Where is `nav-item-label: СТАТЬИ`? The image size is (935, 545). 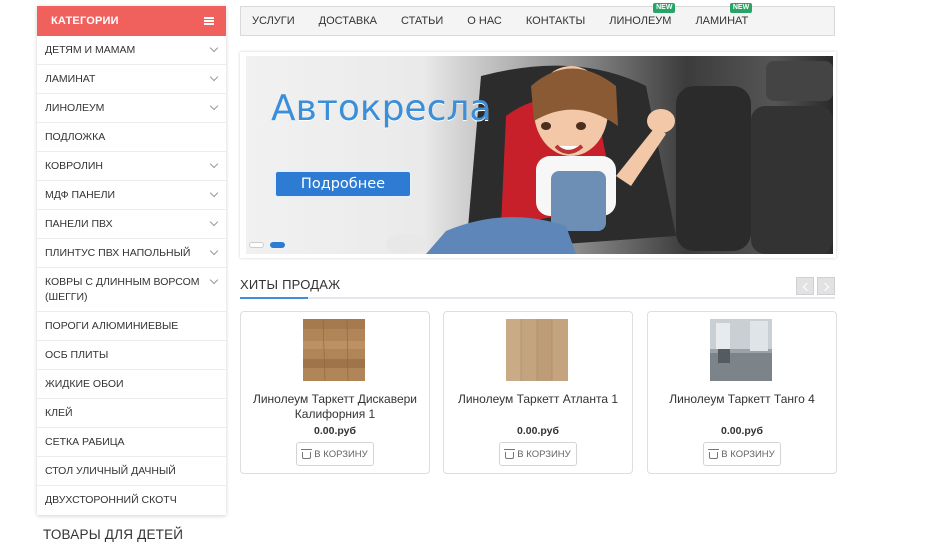 nav-item-label: СТАТЬИ is located at coordinates (422, 21).